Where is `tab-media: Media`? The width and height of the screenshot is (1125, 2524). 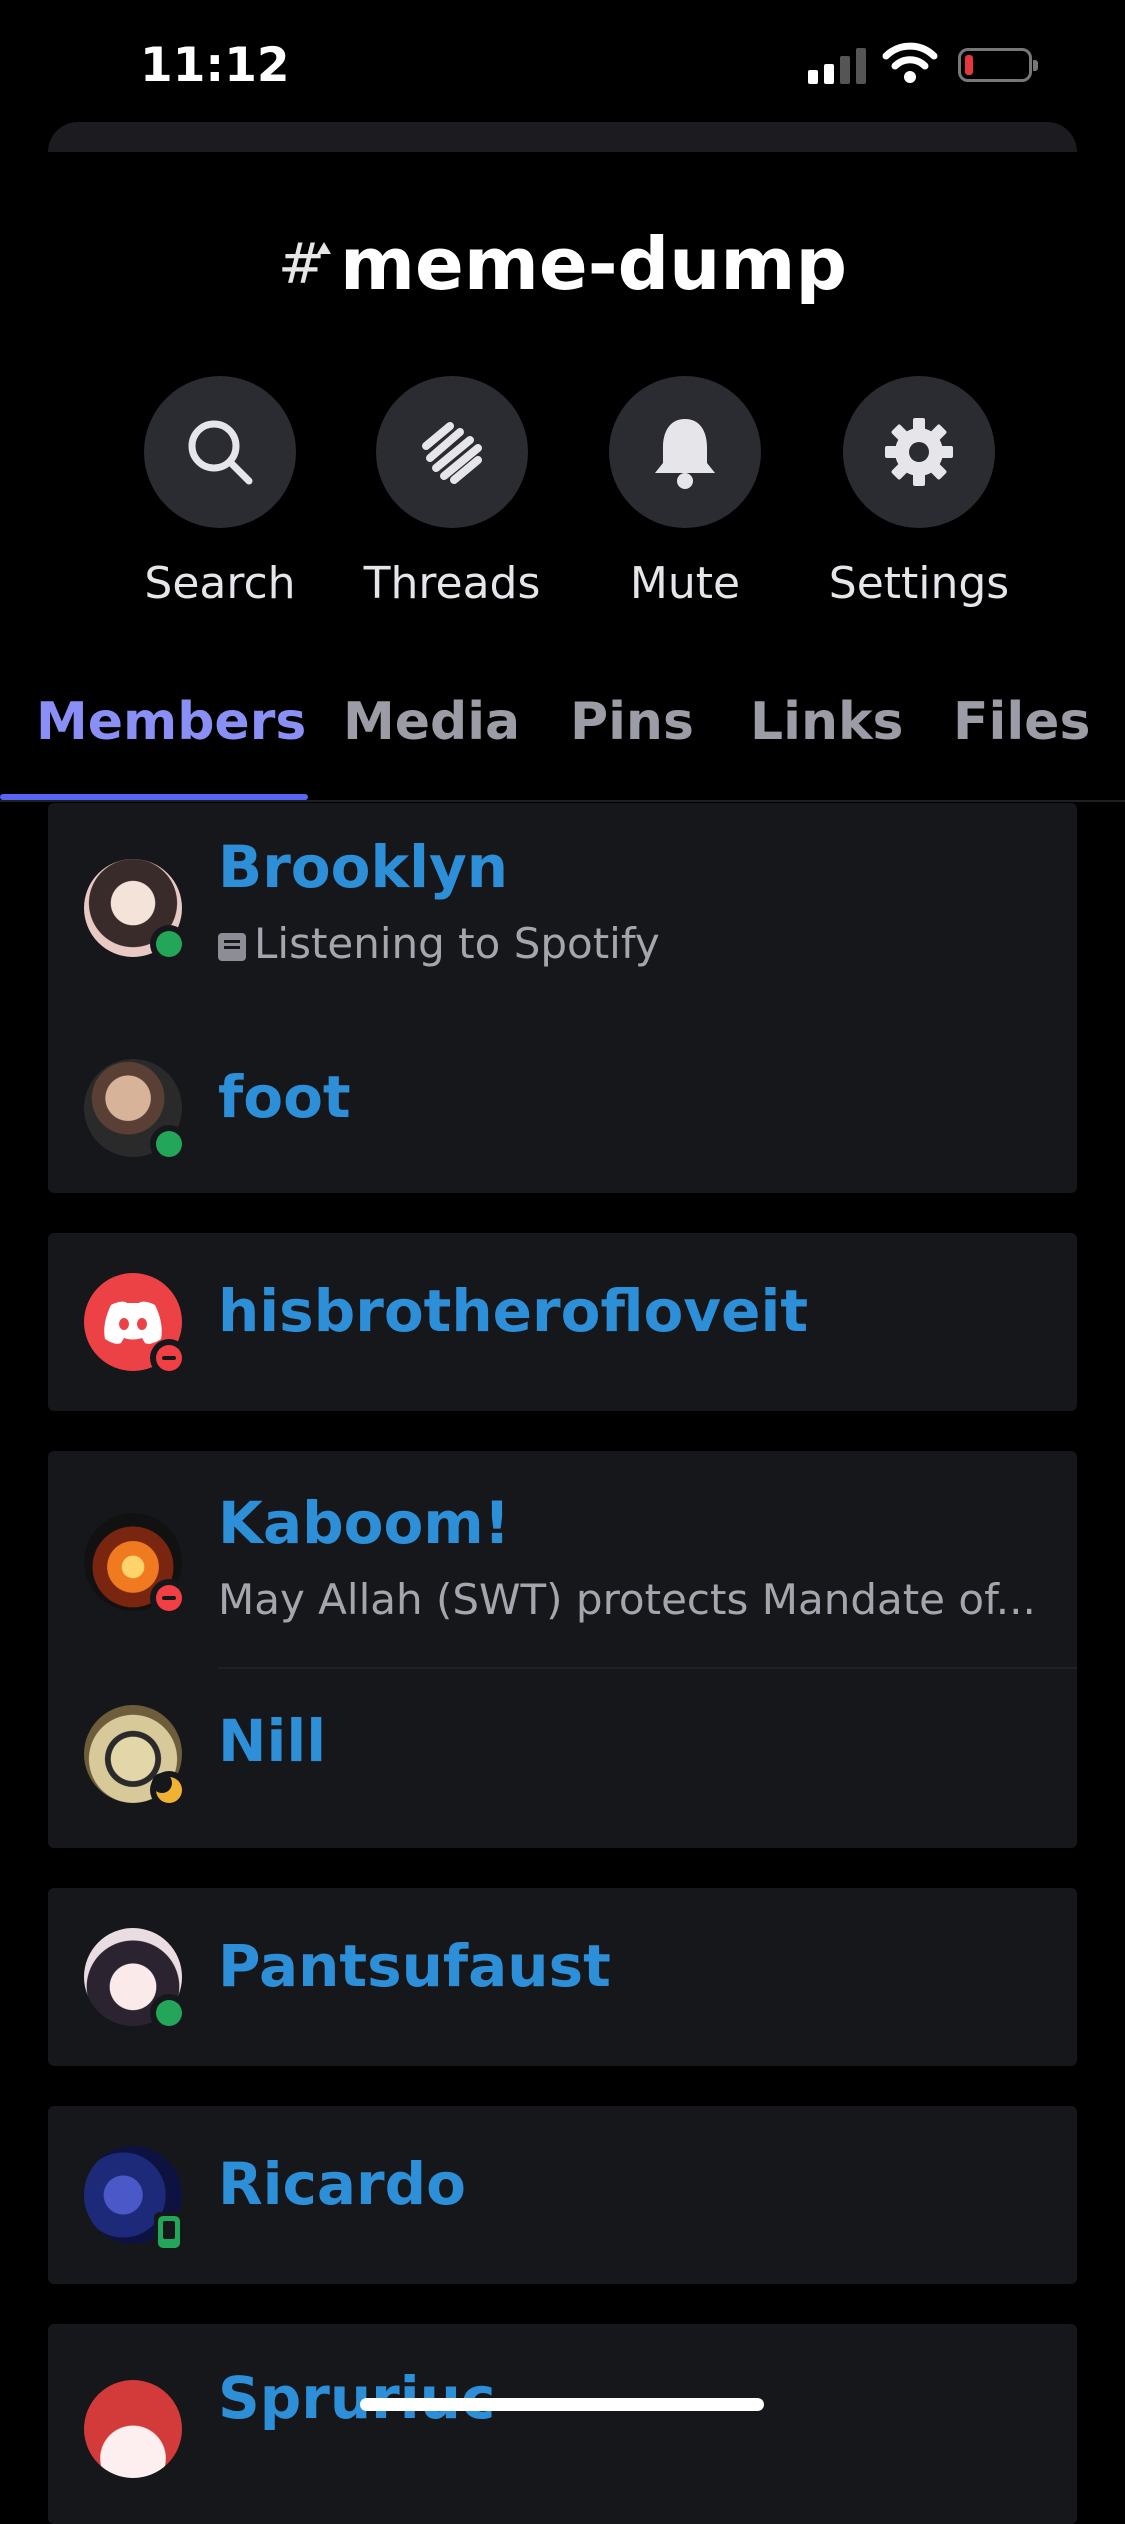 tab-media: Media is located at coordinates (431, 722).